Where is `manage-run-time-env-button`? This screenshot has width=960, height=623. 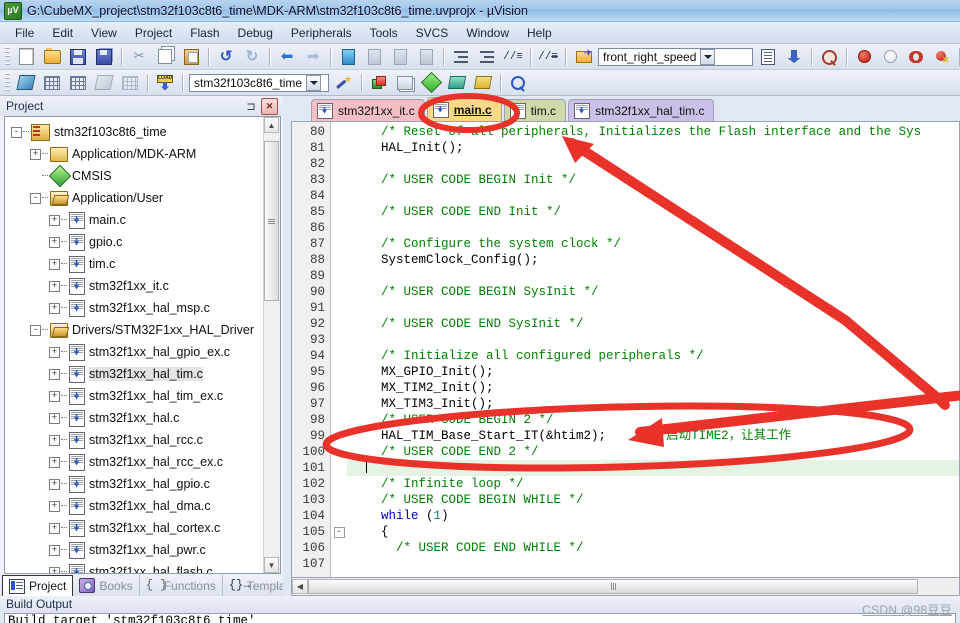
manage-run-time-env-button is located at coordinates (379, 83).